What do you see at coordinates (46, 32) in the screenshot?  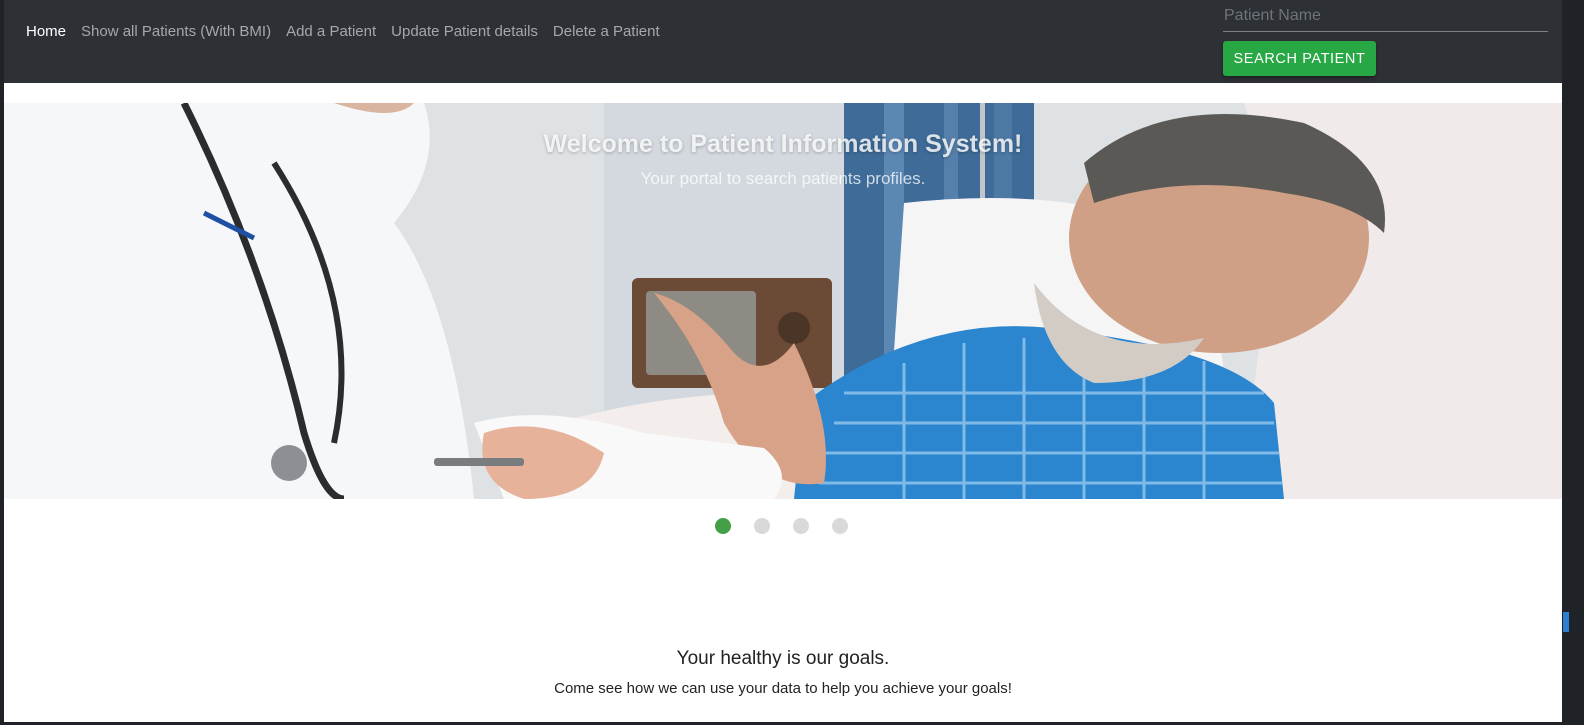 I see `nav-link-home: Home` at bounding box center [46, 32].